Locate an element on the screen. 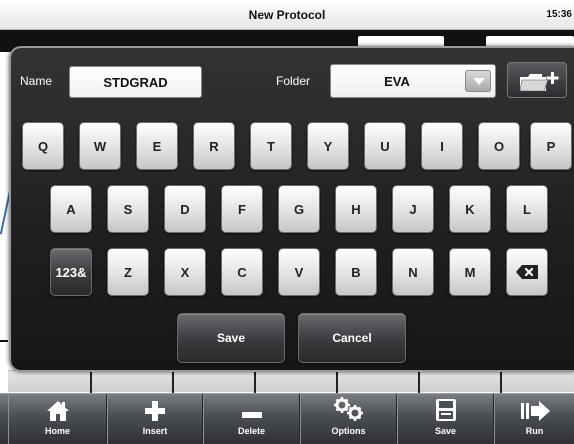 Image resolution: width=574 pixels, height=444 pixels. gears-icon is located at coordinates (348, 409).